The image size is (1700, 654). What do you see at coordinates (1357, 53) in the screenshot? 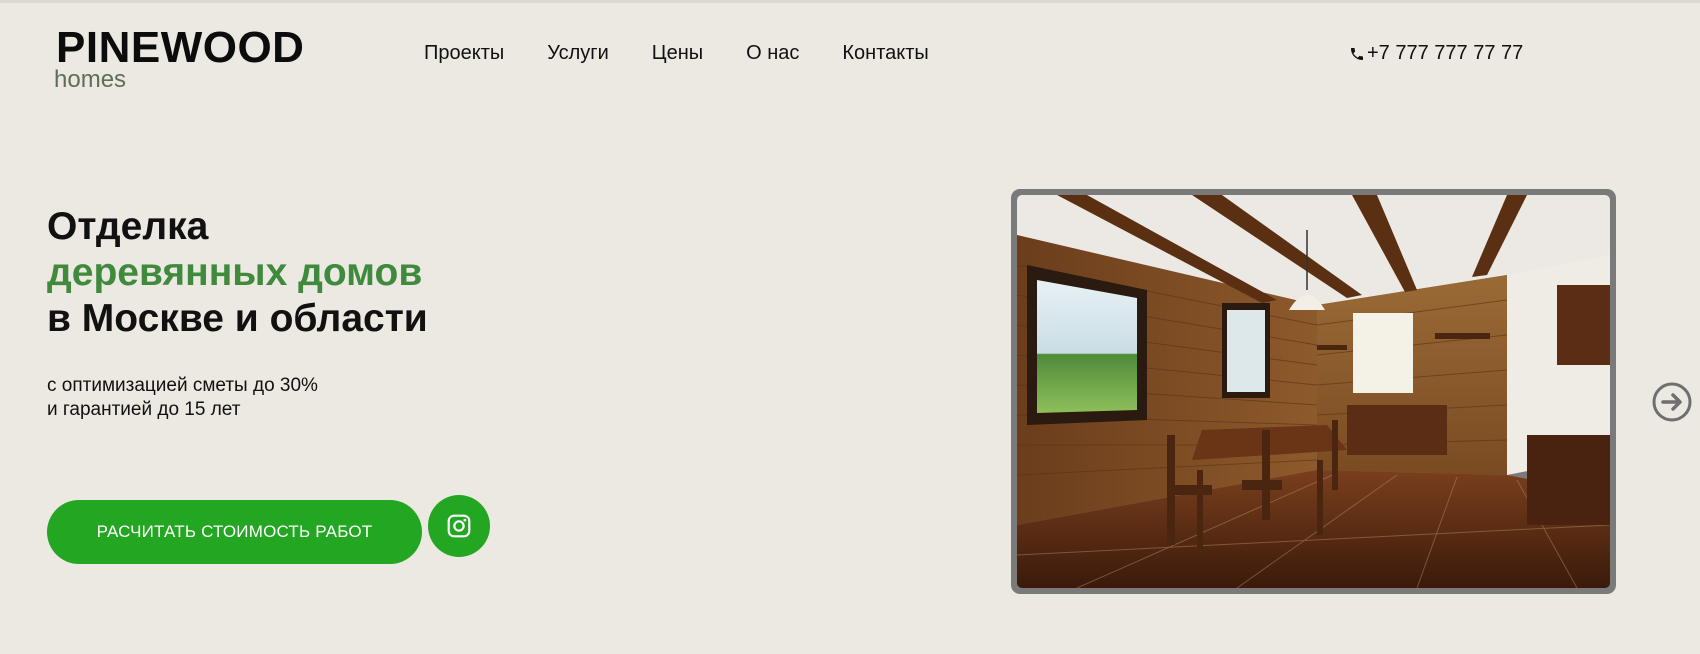
I see `phone-icon` at bounding box center [1357, 53].